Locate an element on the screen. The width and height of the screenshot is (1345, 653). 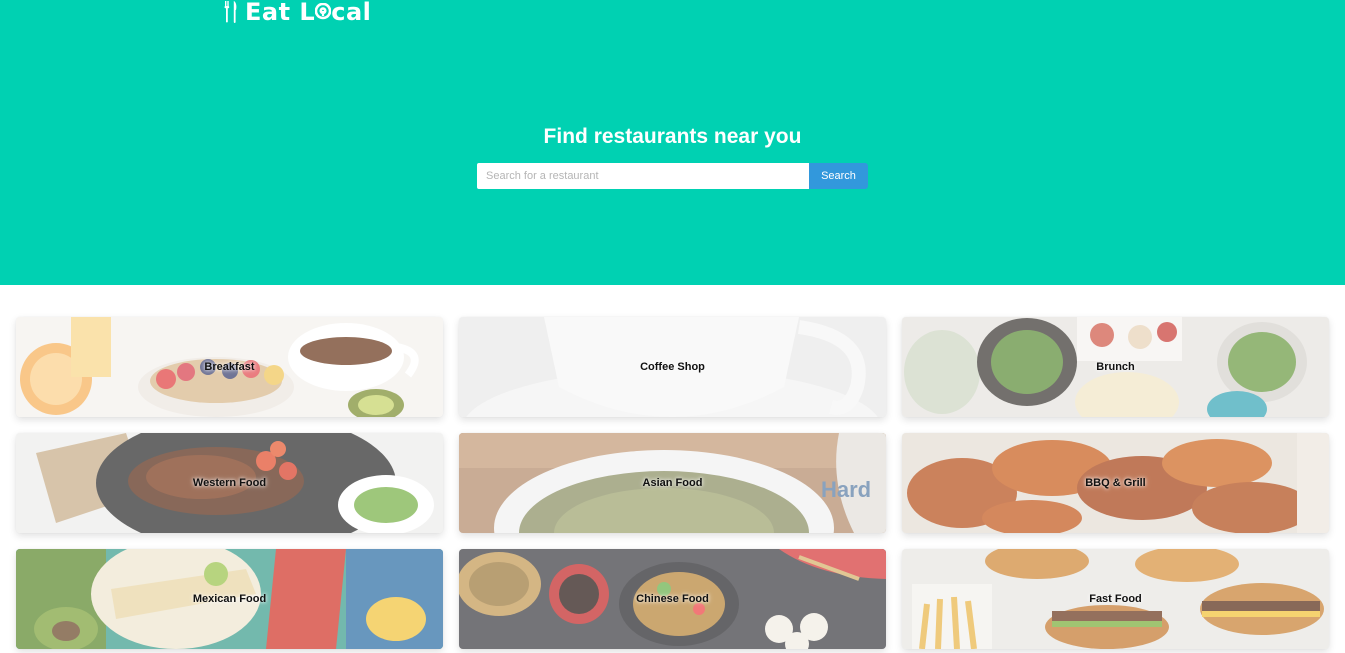
category-card-fast-food: Fast Food is located at coordinates (1115, 599).